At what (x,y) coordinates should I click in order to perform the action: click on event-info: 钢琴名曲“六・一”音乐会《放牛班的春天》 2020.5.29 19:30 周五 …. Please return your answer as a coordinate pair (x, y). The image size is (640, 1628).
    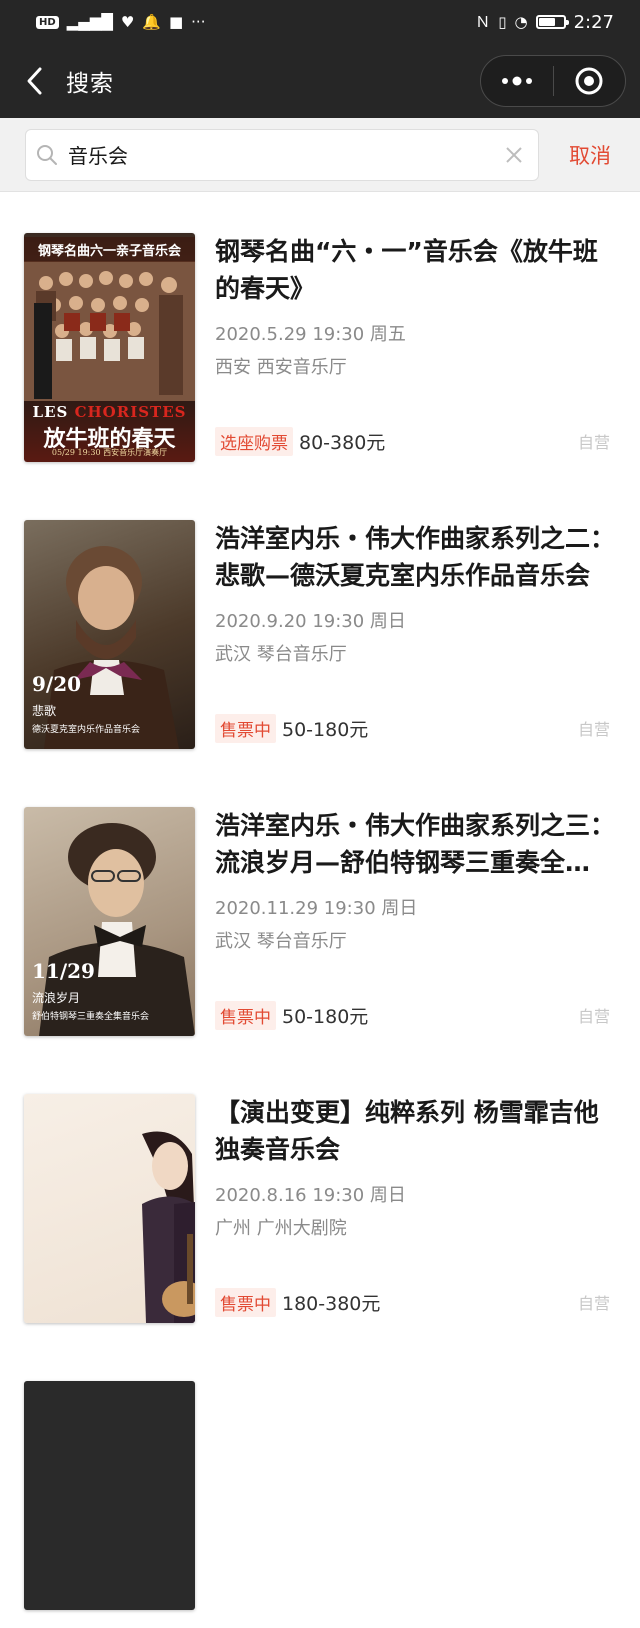
    Looking at the image, I should click on (415, 347).